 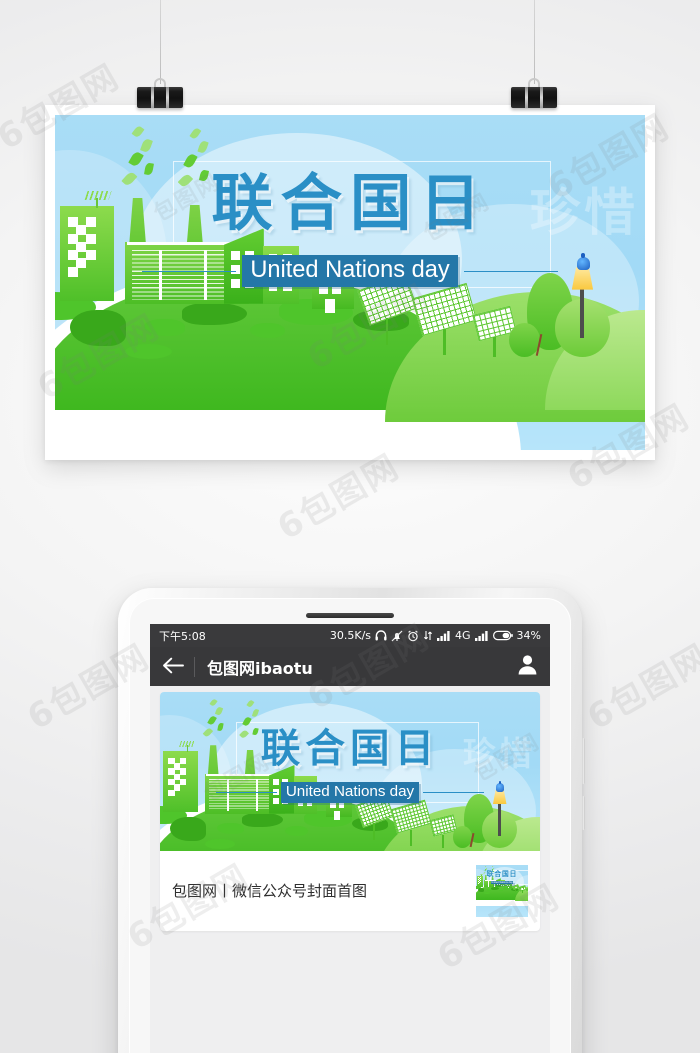 I want to click on back-arrow-icon, so click(x=173, y=667).